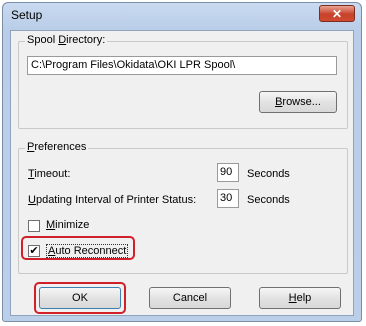  I want to click on preferences-legend: Preferences, so click(57, 147).